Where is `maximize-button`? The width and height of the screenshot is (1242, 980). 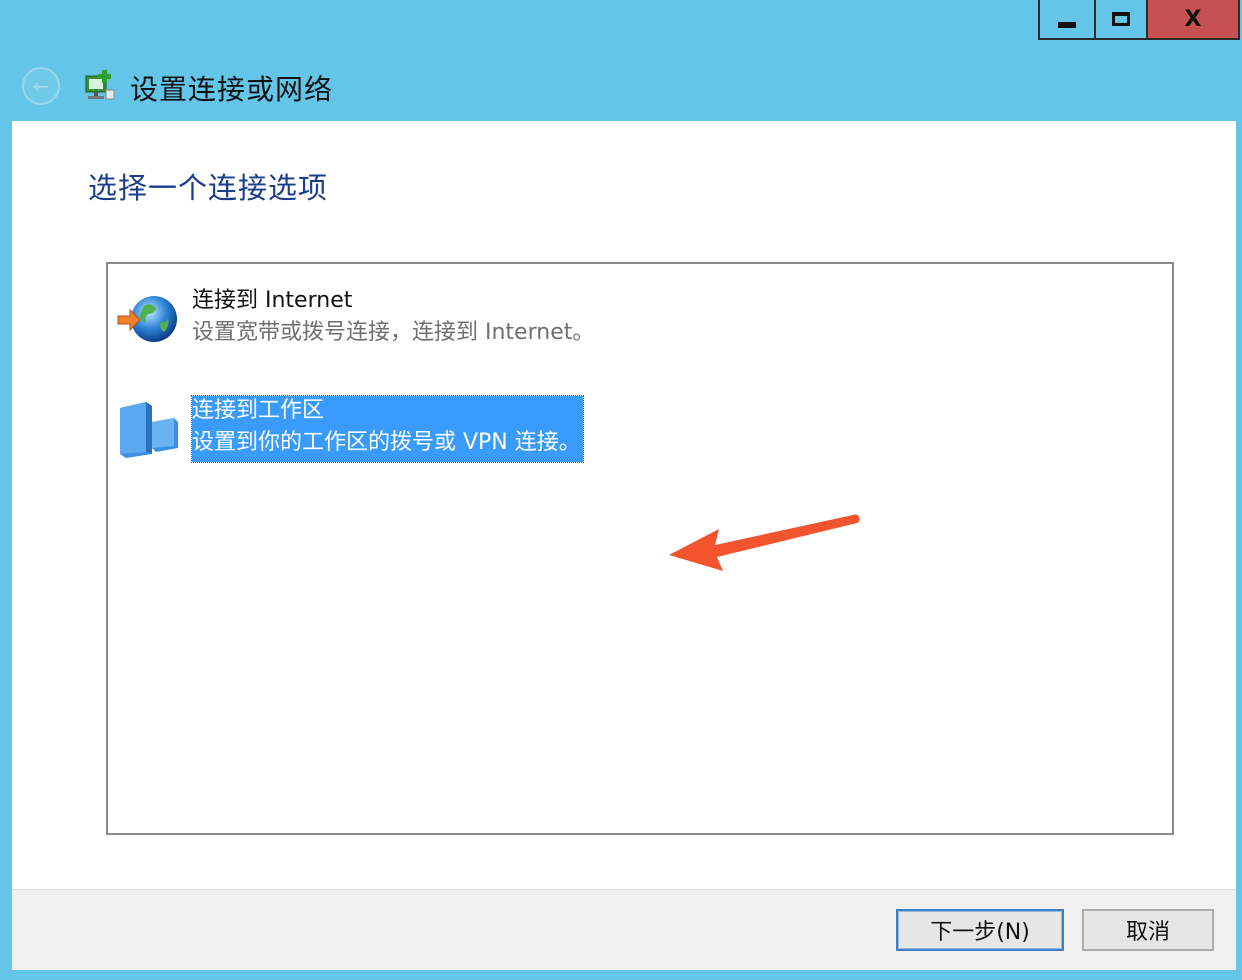 maximize-button is located at coordinates (1122, 19).